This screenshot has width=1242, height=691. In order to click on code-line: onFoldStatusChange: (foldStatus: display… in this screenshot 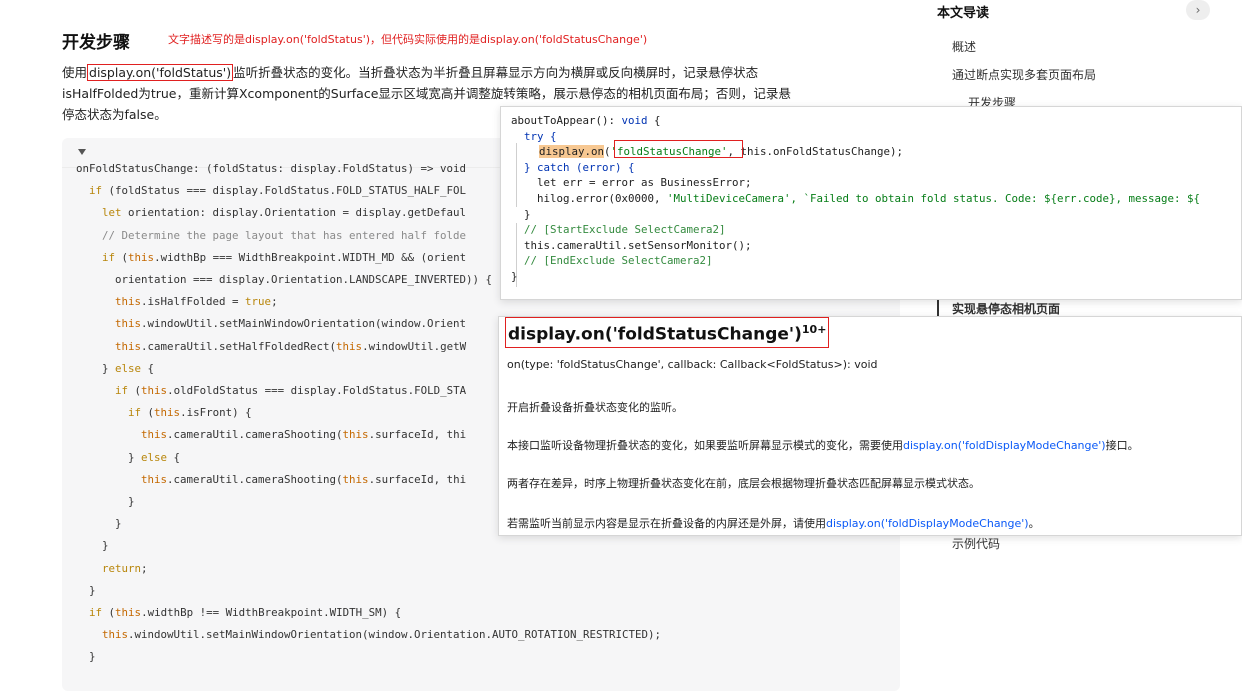, I will do `click(271, 168)`.